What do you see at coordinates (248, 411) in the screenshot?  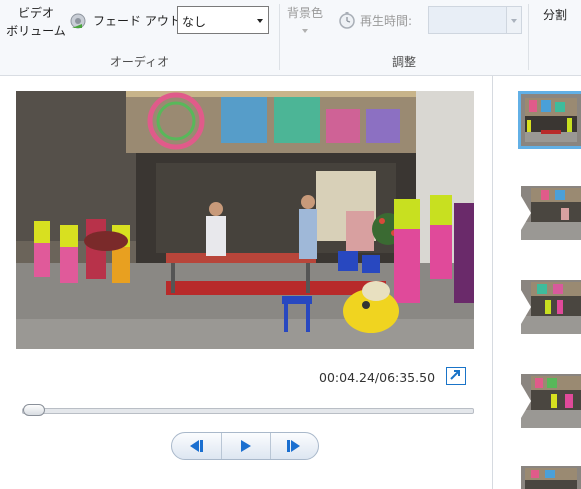 I see `seek-slider-track` at bounding box center [248, 411].